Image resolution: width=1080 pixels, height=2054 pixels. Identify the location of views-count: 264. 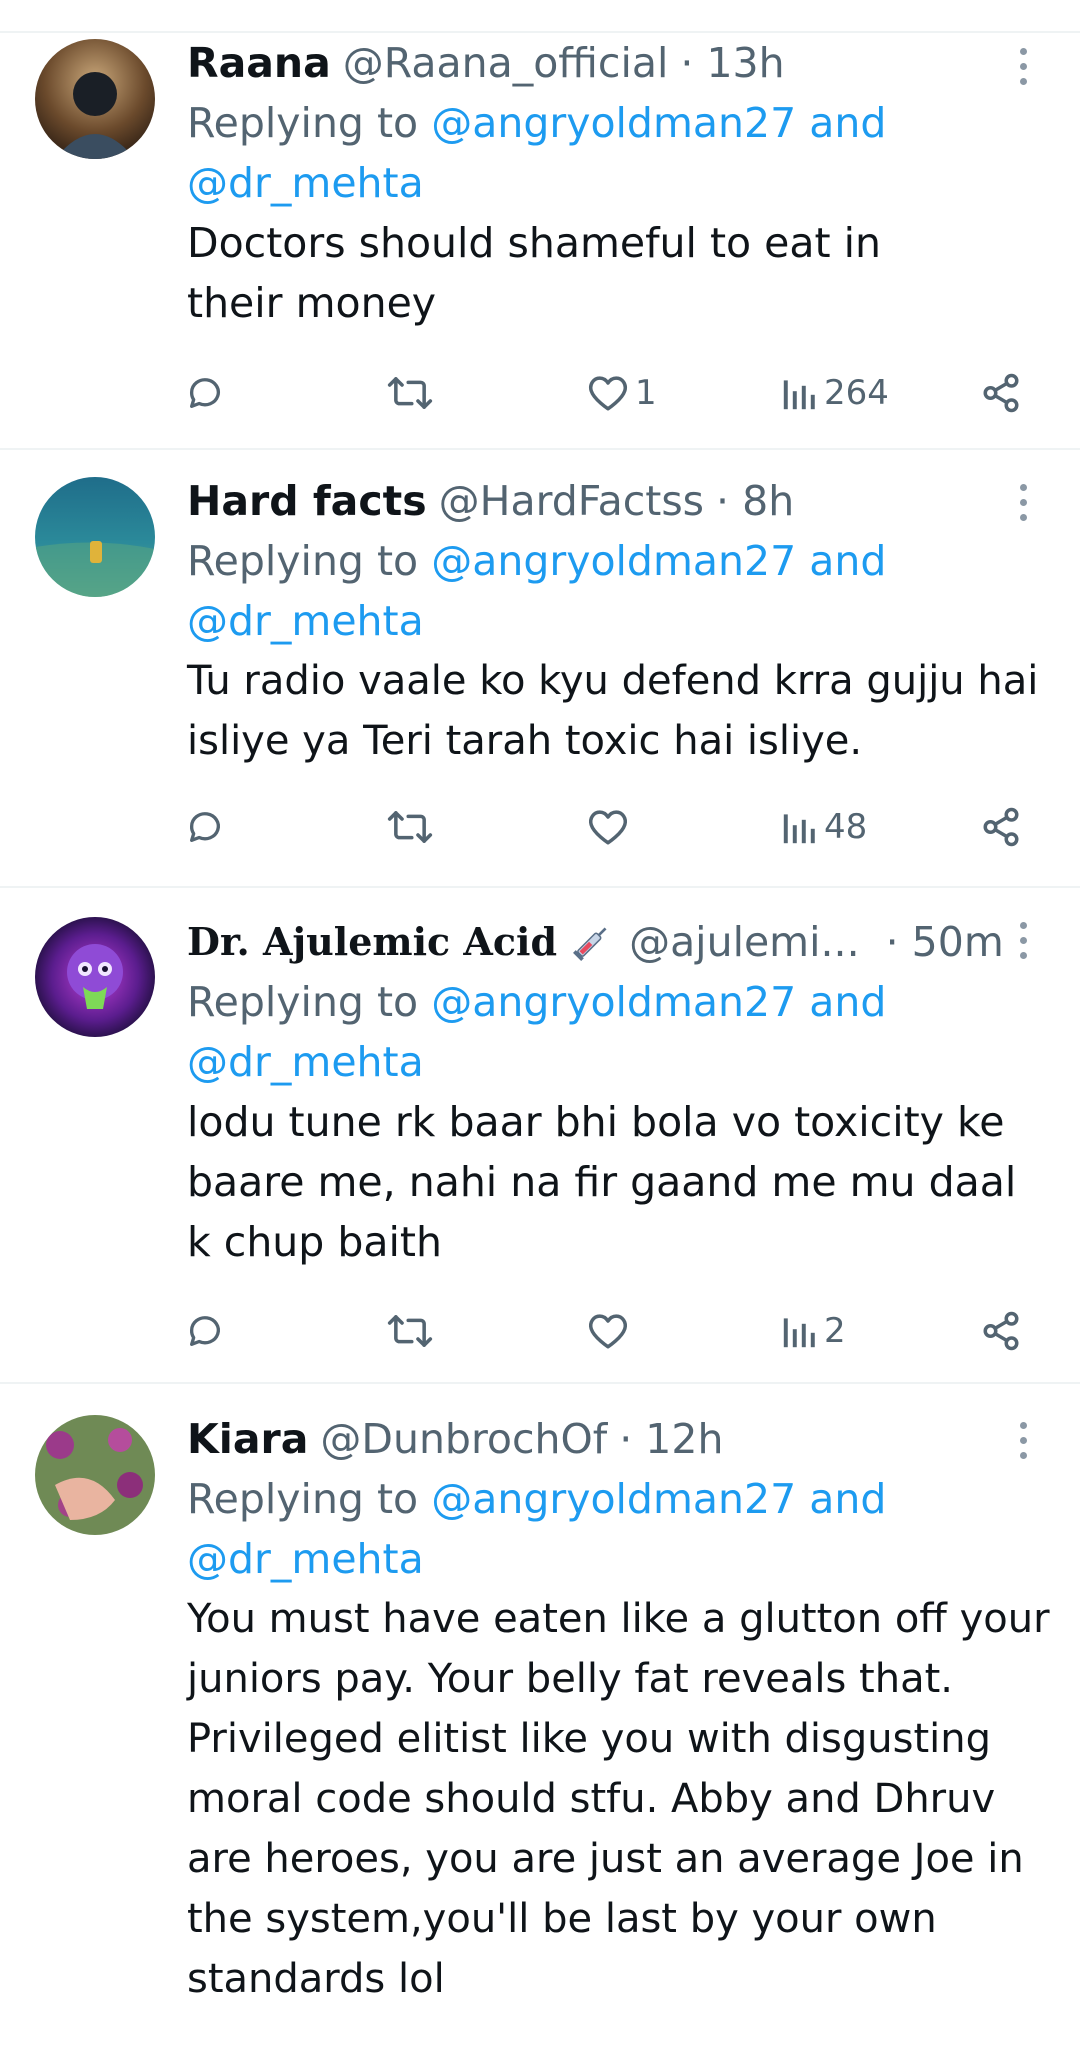
(856, 393).